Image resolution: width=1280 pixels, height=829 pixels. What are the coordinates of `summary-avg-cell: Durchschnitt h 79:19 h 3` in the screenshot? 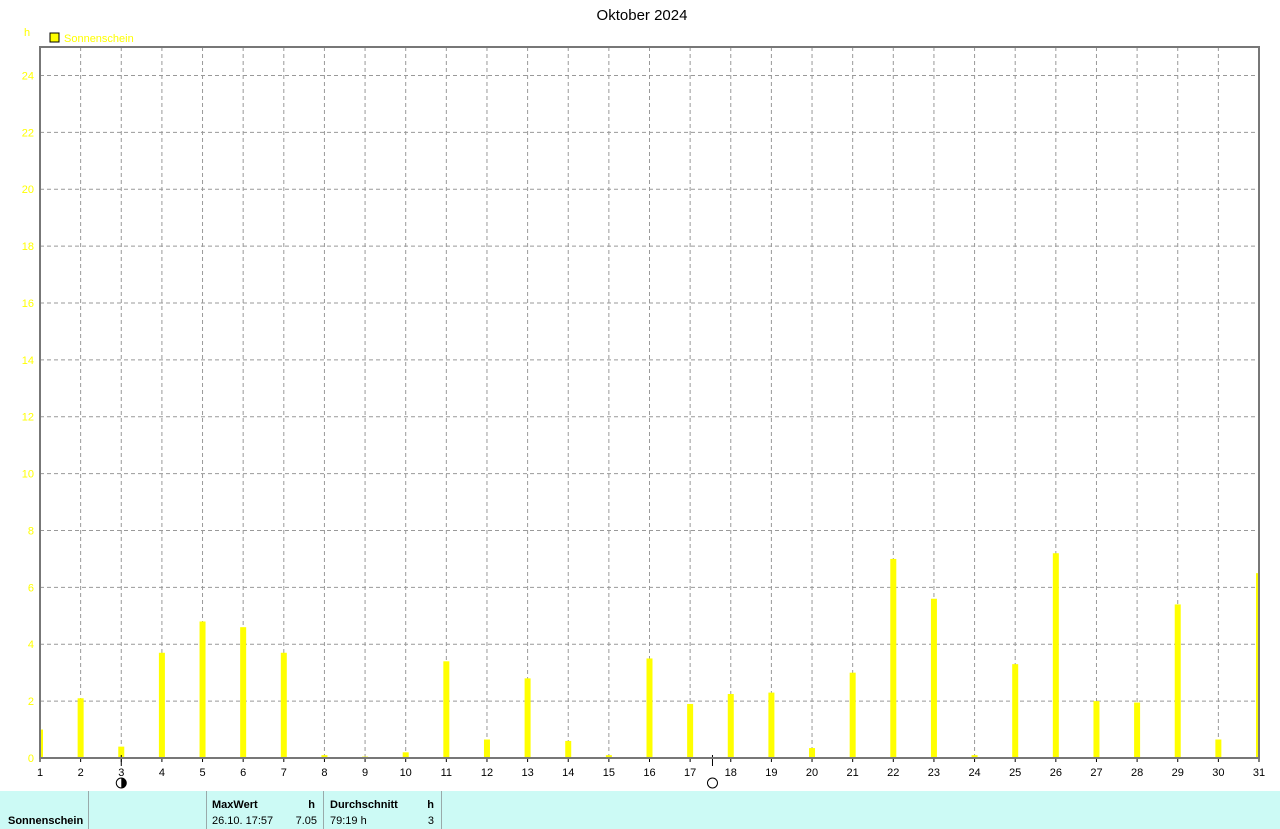 It's located at (383, 810).